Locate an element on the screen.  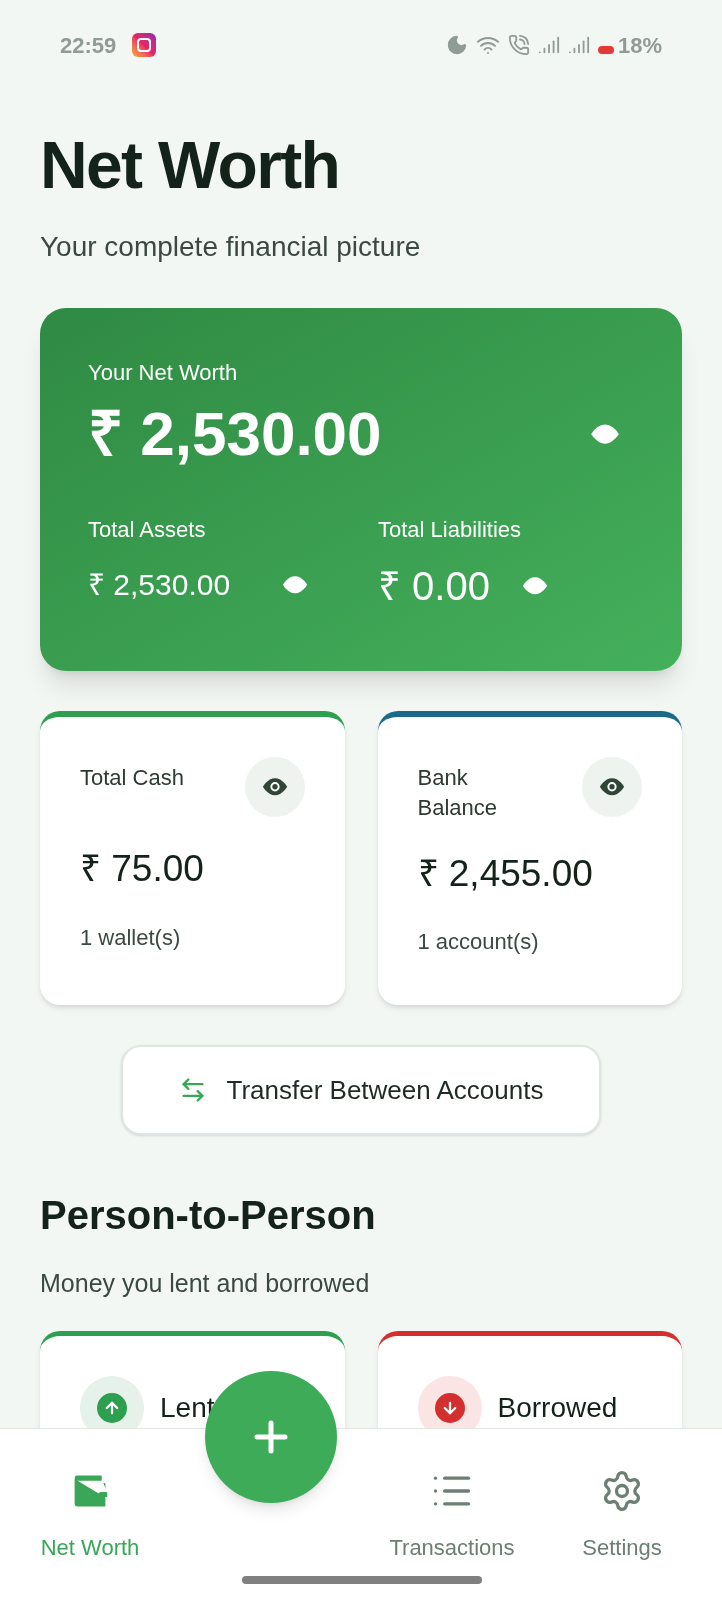
balance-count: 1 wallet(s) is located at coordinates (131, 937).